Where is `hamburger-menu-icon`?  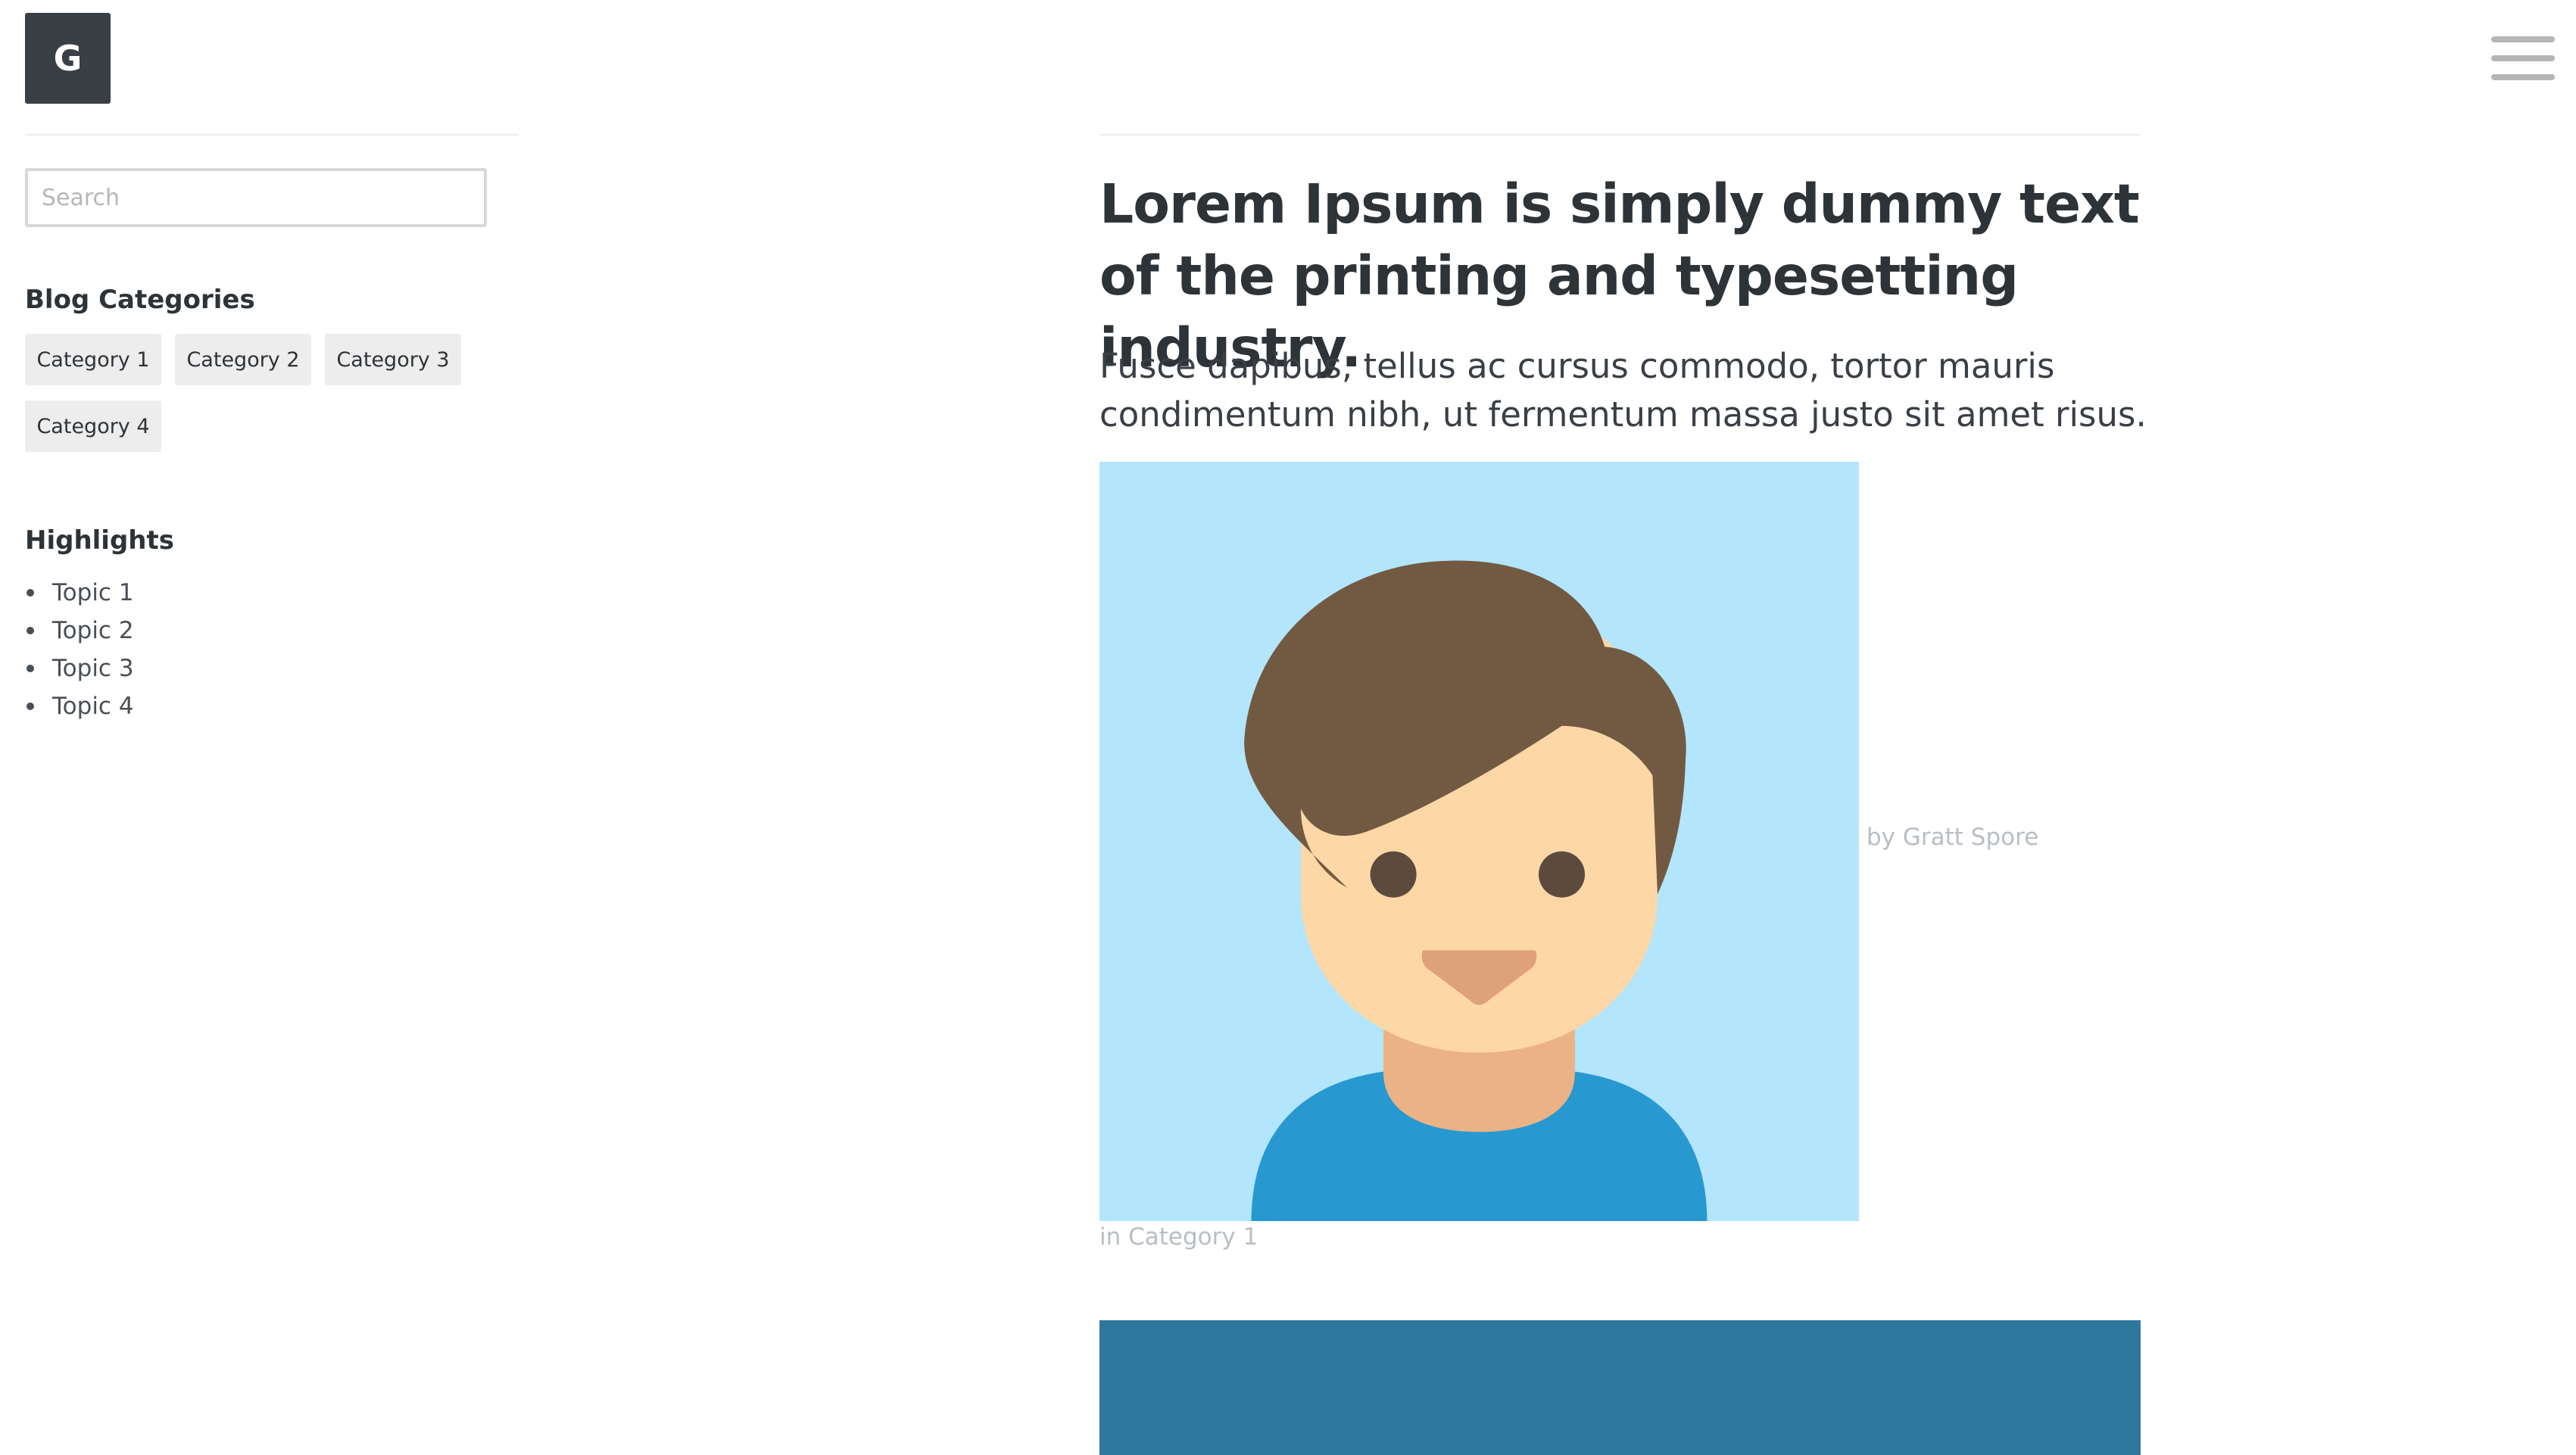 hamburger-menu-icon is located at coordinates (2523, 58).